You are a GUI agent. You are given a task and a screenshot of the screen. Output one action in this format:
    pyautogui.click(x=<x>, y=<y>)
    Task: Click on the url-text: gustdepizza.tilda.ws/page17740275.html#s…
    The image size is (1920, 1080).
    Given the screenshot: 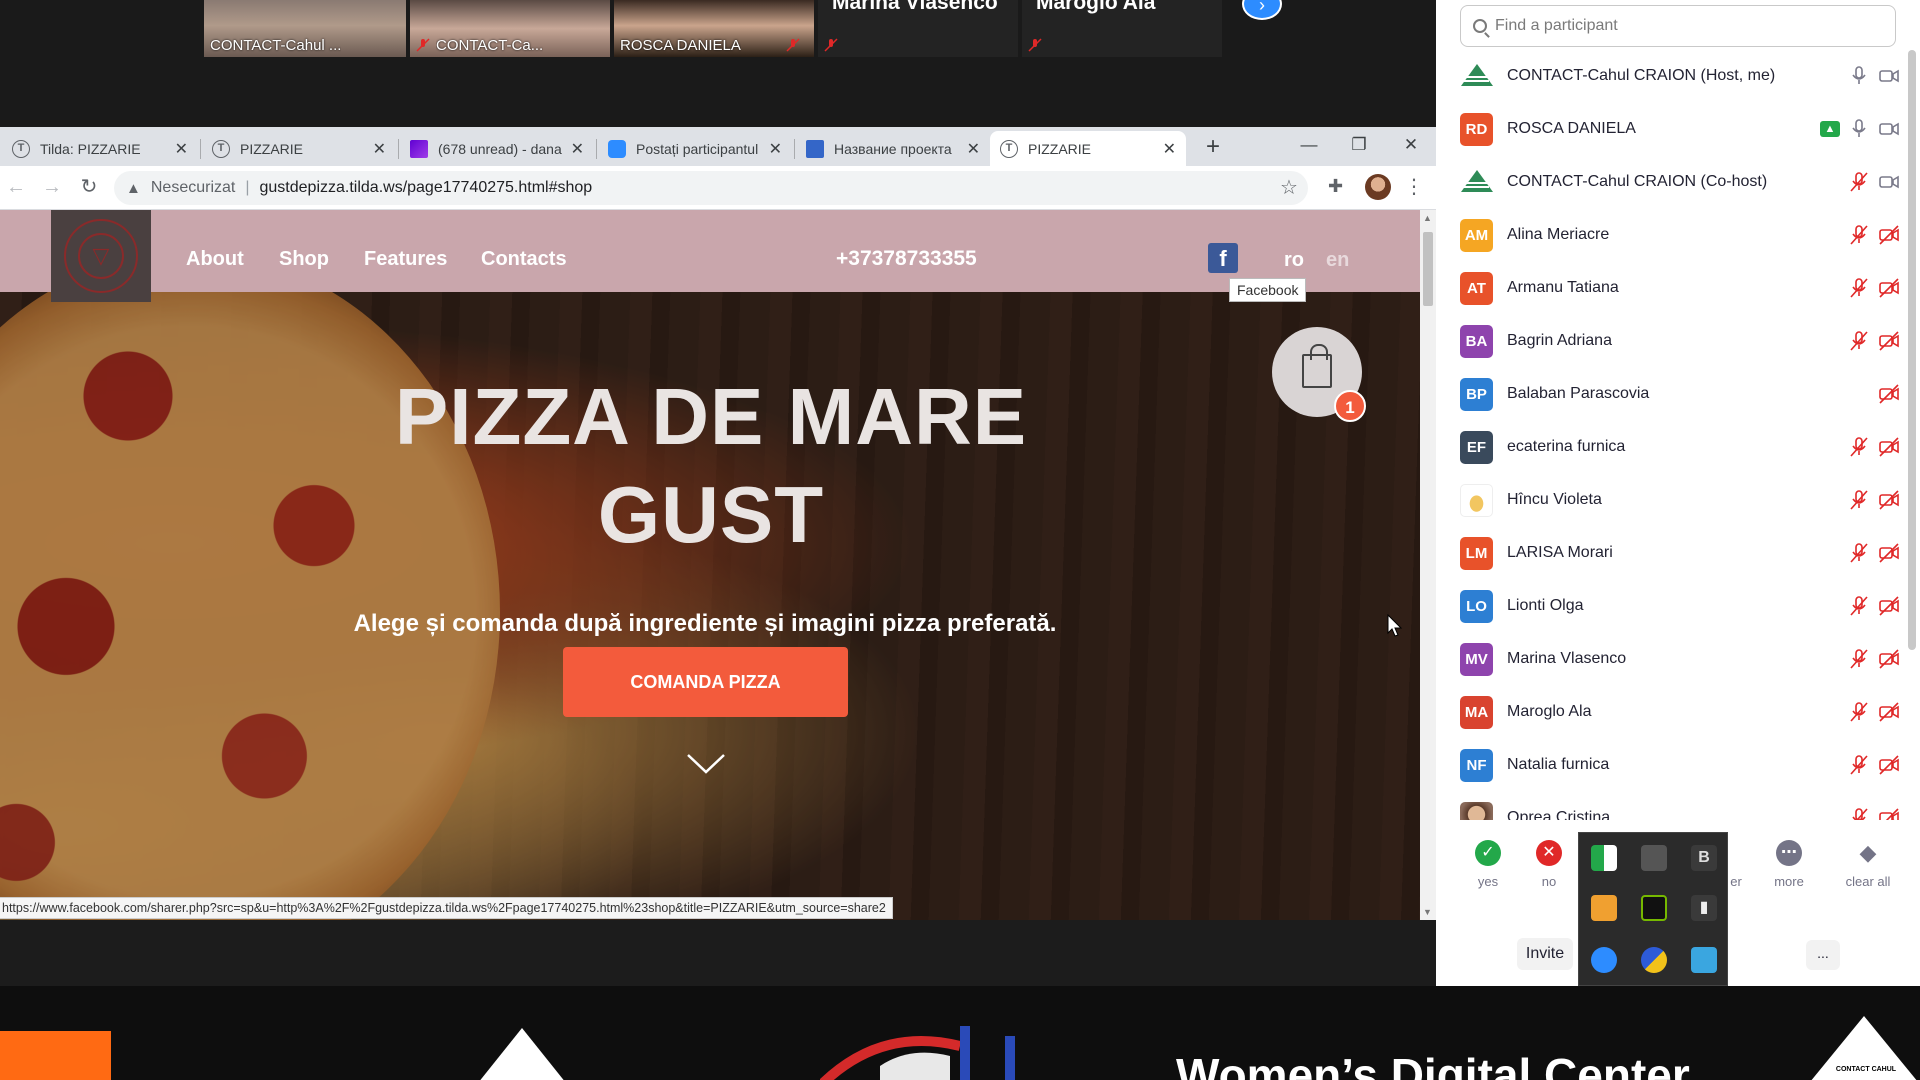 What is the action you would take?
    pyautogui.click(x=426, y=188)
    